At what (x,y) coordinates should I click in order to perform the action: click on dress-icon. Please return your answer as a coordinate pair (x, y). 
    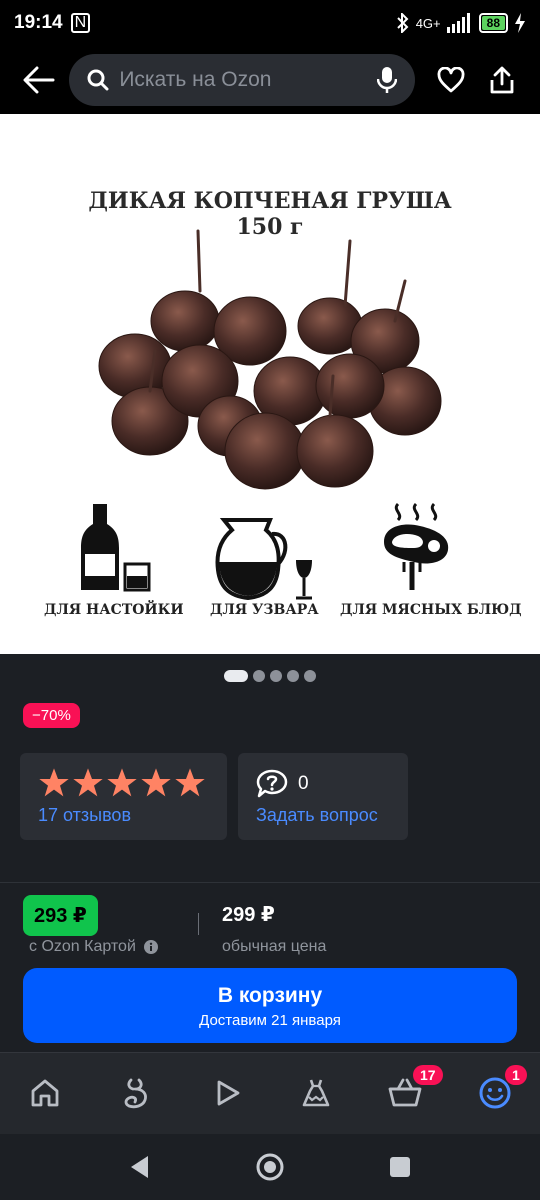
    Looking at the image, I should click on (316, 1093).